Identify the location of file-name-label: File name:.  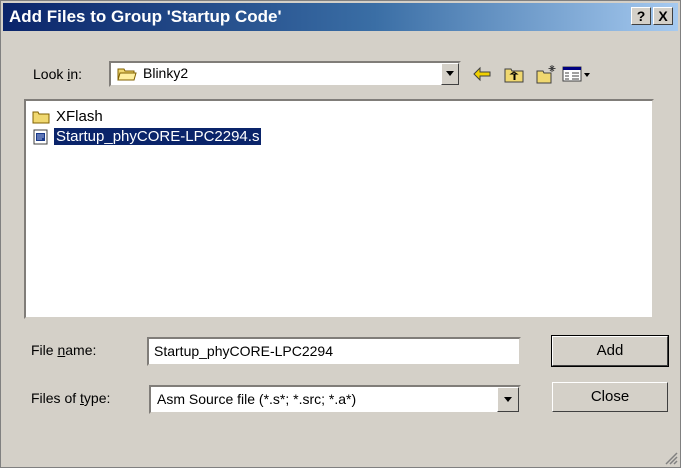
(64, 350).